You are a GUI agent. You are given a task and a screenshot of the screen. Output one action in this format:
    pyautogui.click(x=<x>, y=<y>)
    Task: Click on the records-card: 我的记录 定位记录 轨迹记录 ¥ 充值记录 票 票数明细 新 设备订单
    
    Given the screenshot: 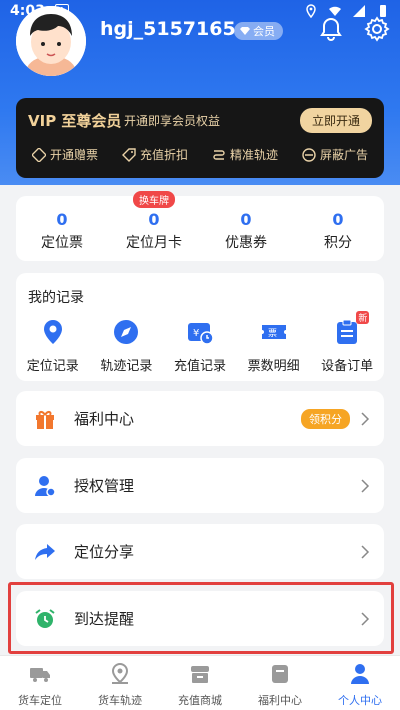 What is the action you would take?
    pyautogui.click(x=200, y=327)
    